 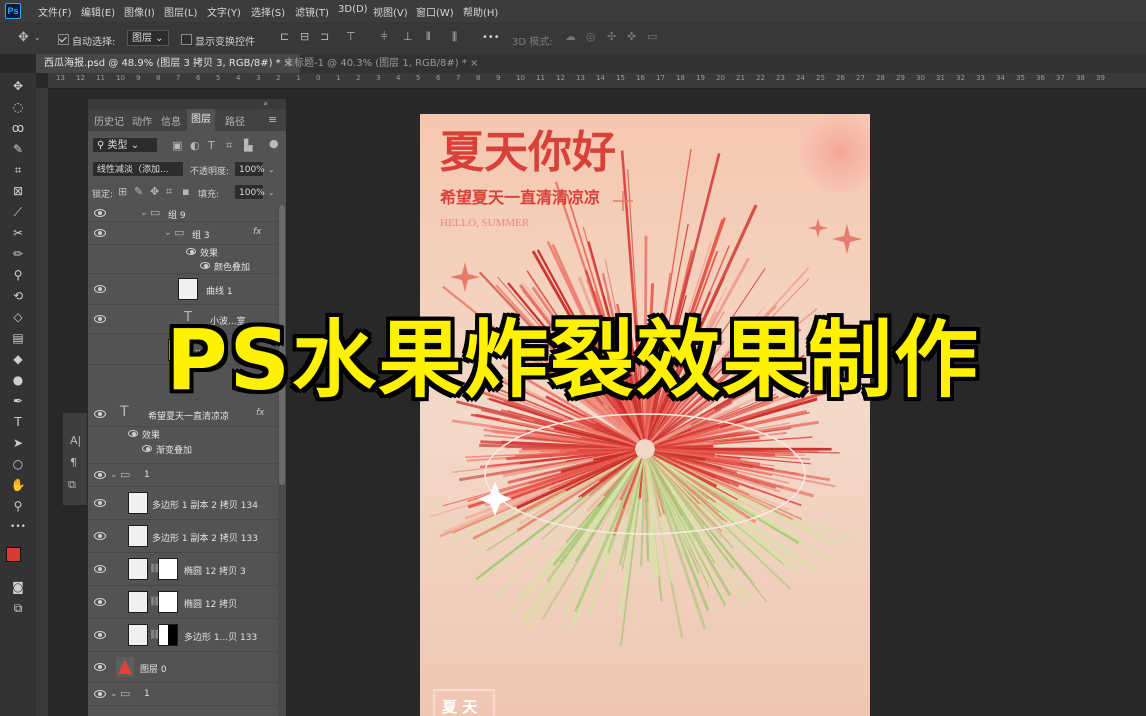 What do you see at coordinates (177, 146) in the screenshot?
I see `filter-pixel-icon: ▣` at bounding box center [177, 146].